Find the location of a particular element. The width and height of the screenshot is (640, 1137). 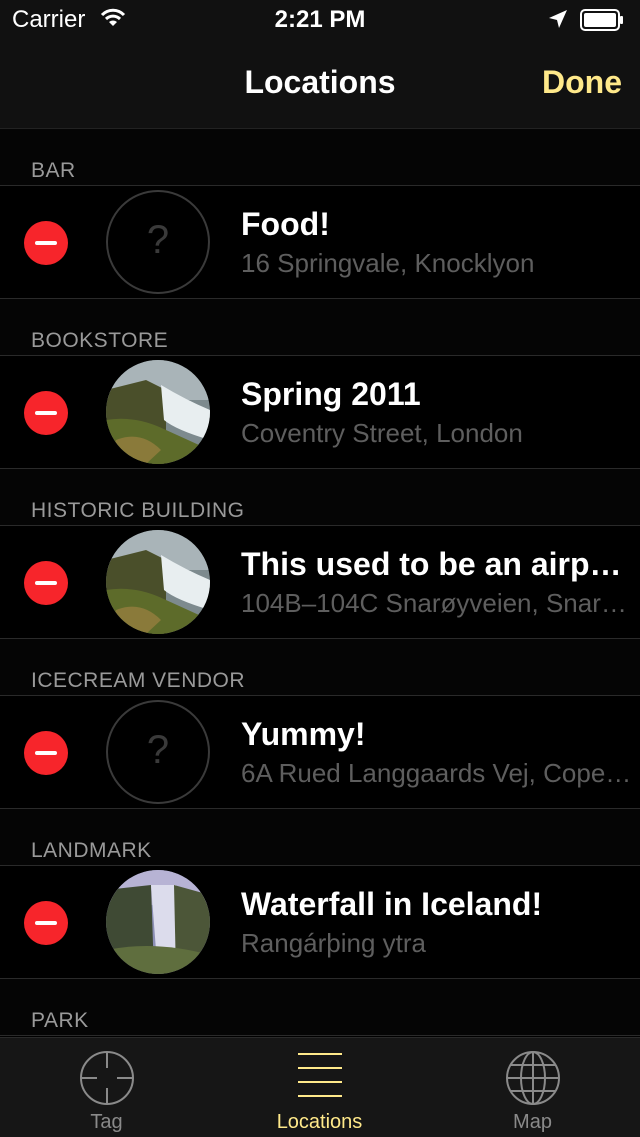

location-arrow-icon is located at coordinates (558, 19).